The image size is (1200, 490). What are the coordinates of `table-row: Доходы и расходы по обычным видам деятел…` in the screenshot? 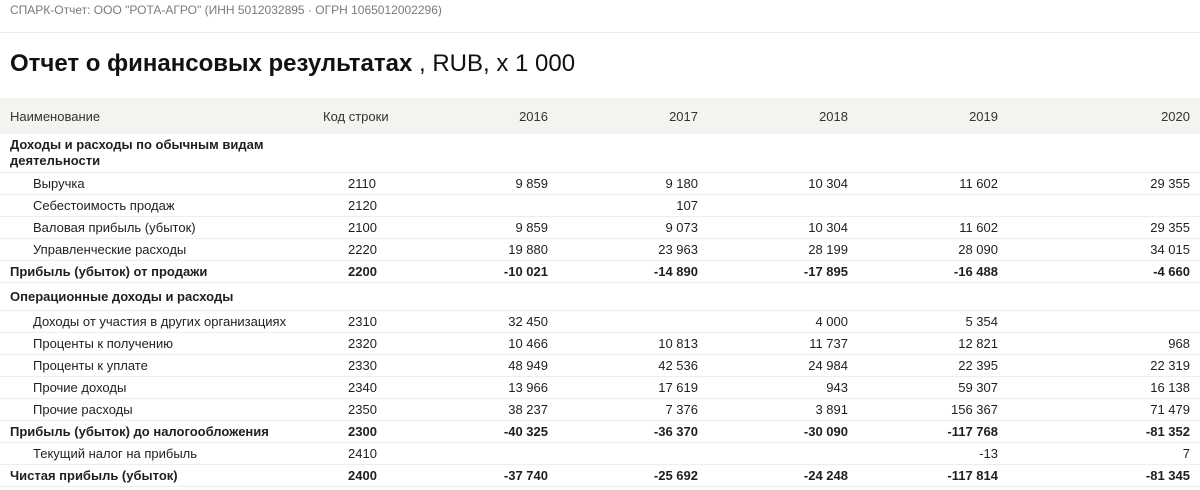 It's located at (600, 153).